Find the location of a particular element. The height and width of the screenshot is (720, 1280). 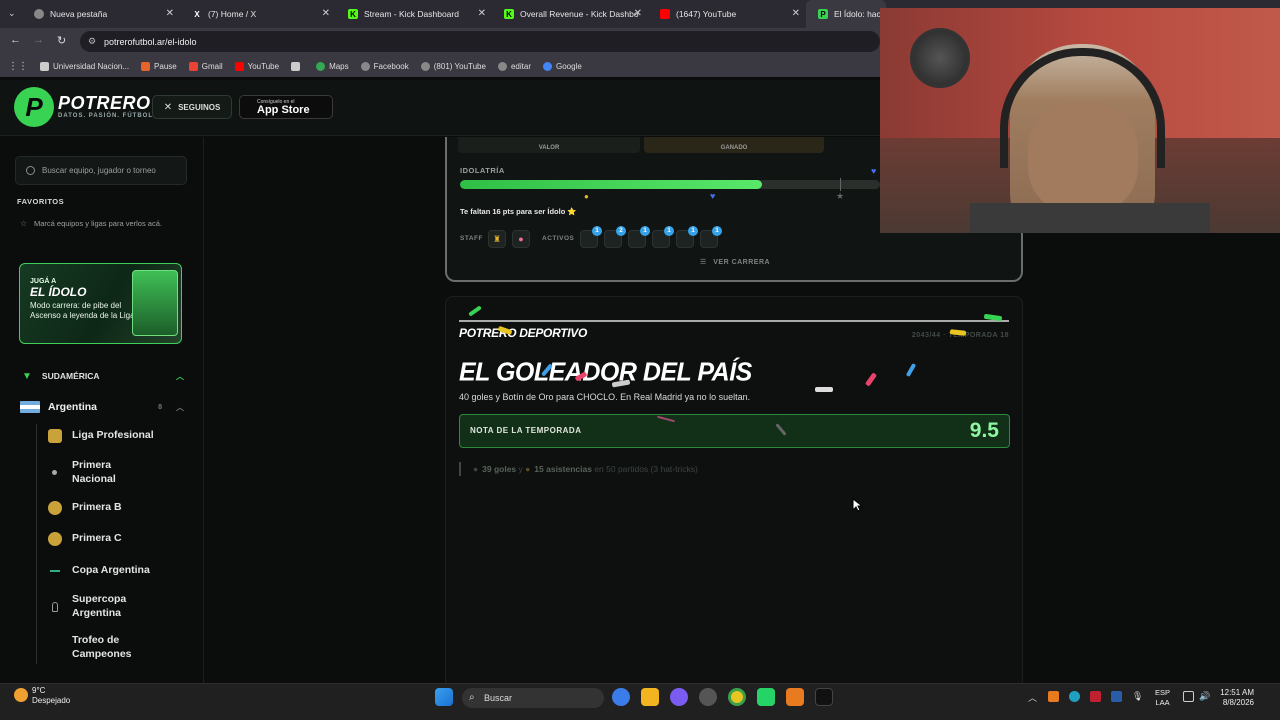

file-explorer-icon is located at coordinates (650, 697).